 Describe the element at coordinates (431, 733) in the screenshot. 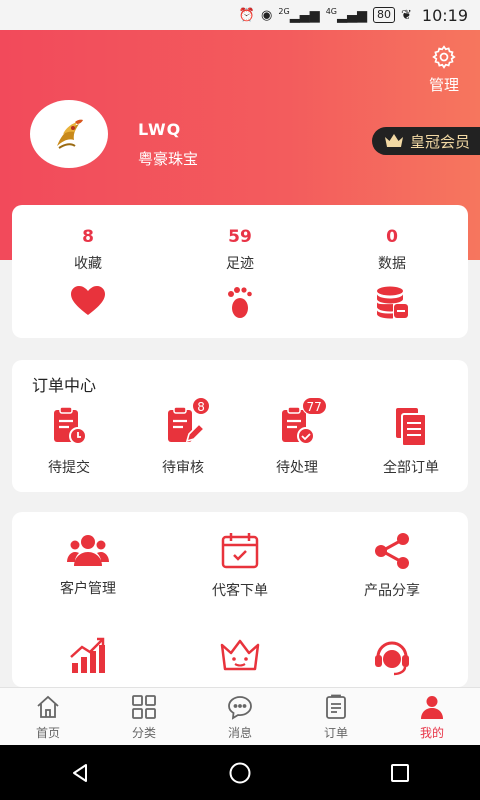

I see `tab-label: 我的` at that location.